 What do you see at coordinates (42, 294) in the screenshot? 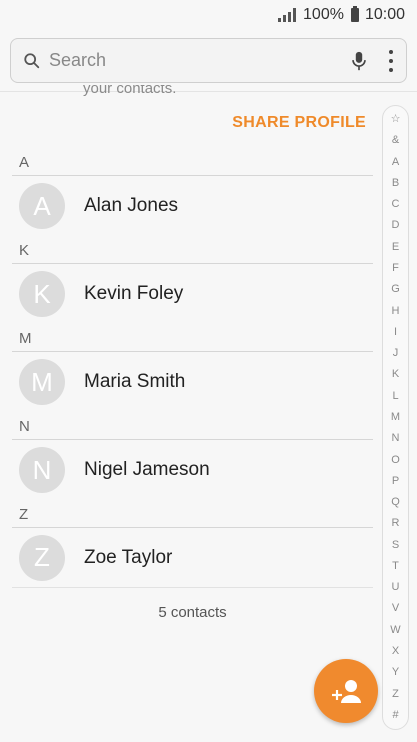
I see `avatar: K` at bounding box center [42, 294].